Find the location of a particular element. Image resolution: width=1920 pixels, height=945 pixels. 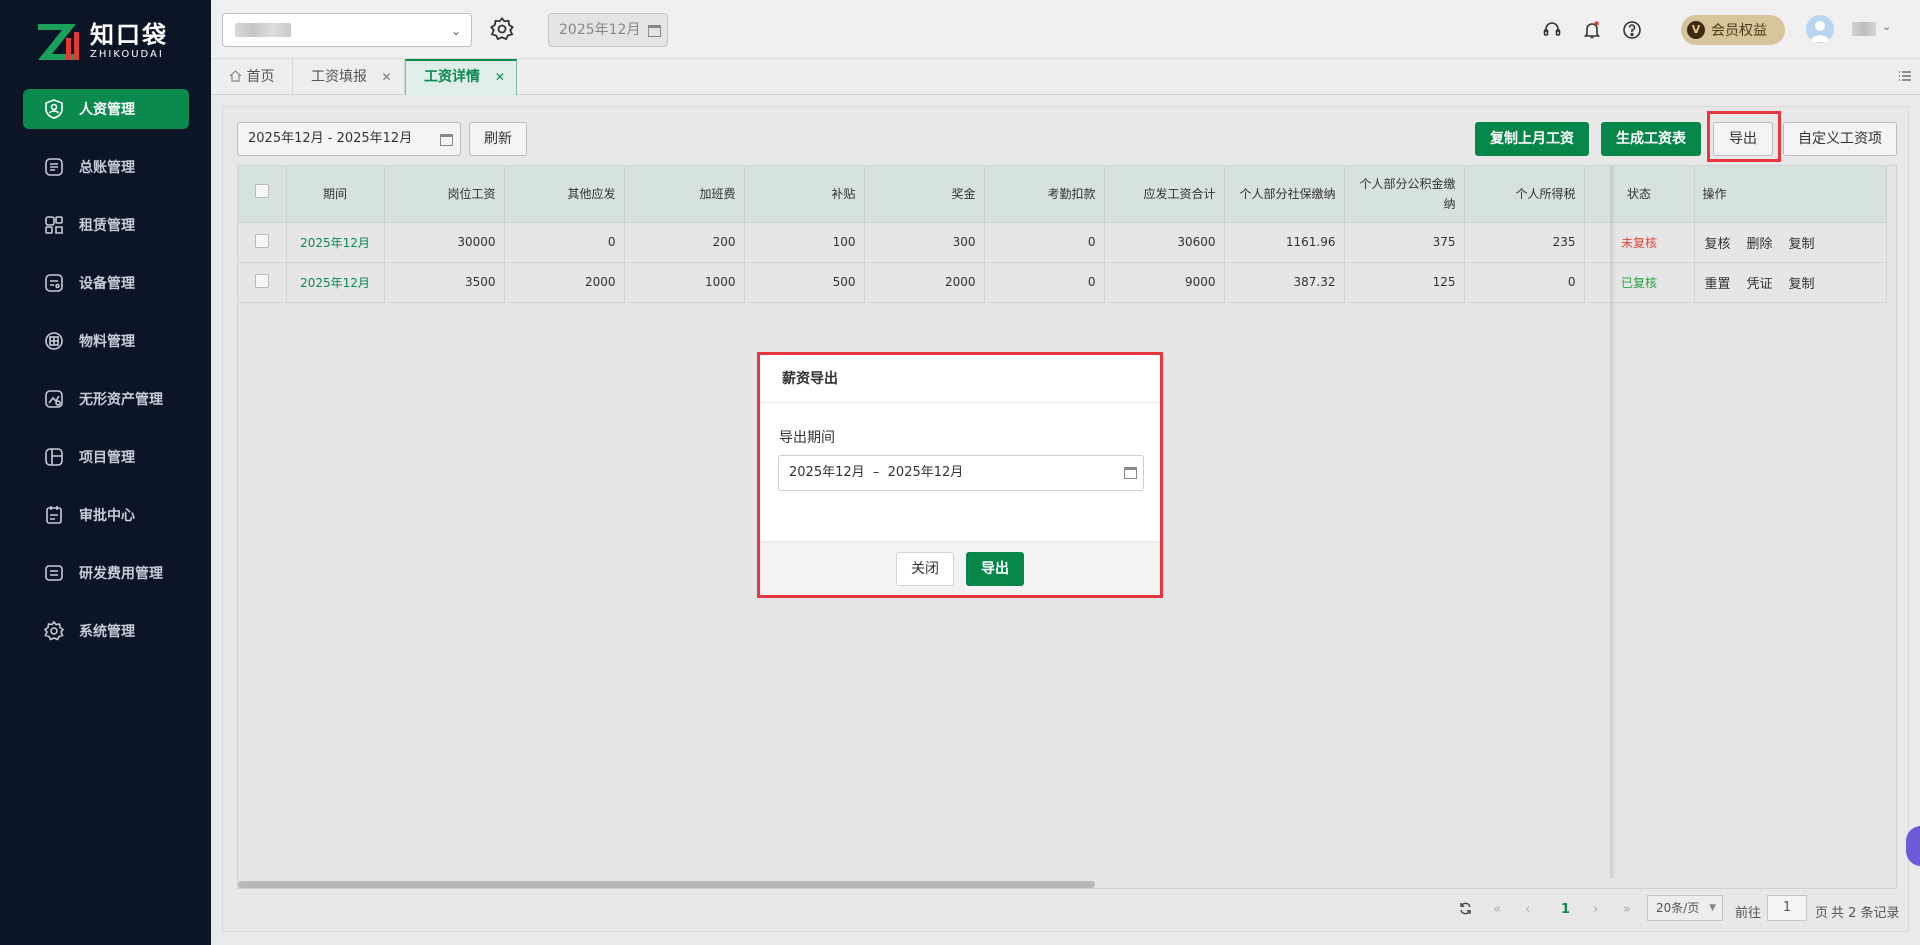

help-icon is located at coordinates (1632, 30).